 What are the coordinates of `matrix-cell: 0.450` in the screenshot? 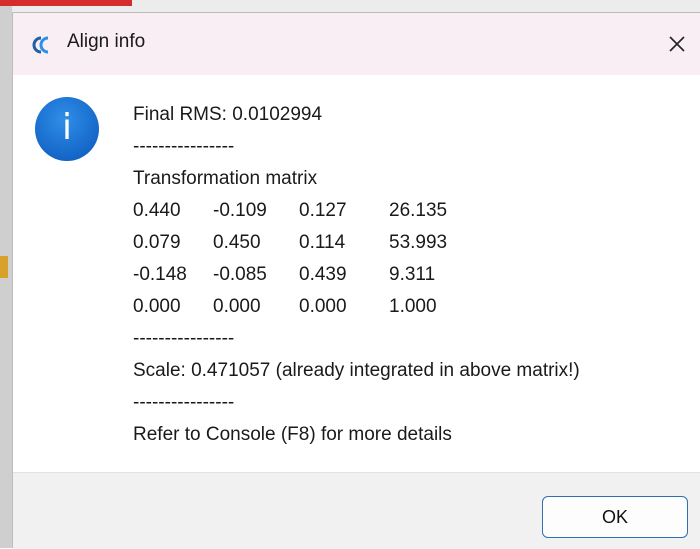 It's located at (237, 242).